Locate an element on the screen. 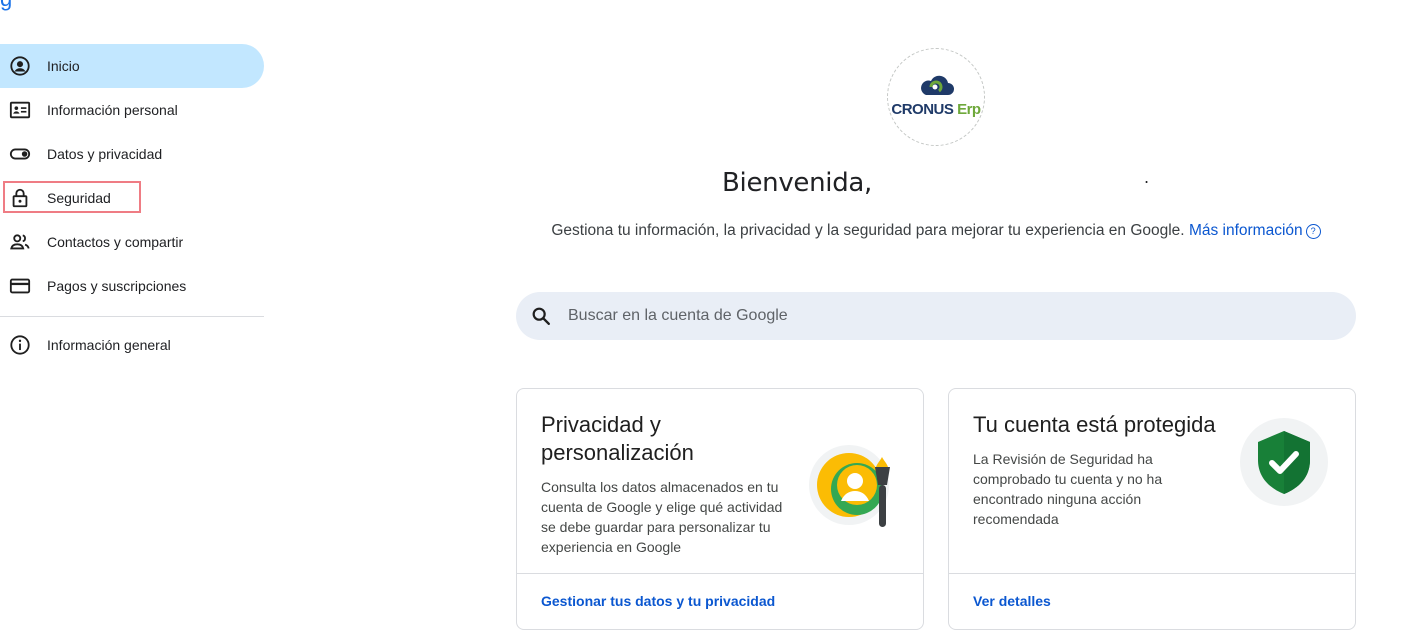 The height and width of the screenshot is (632, 1408). search-icon is located at coordinates (541, 316).